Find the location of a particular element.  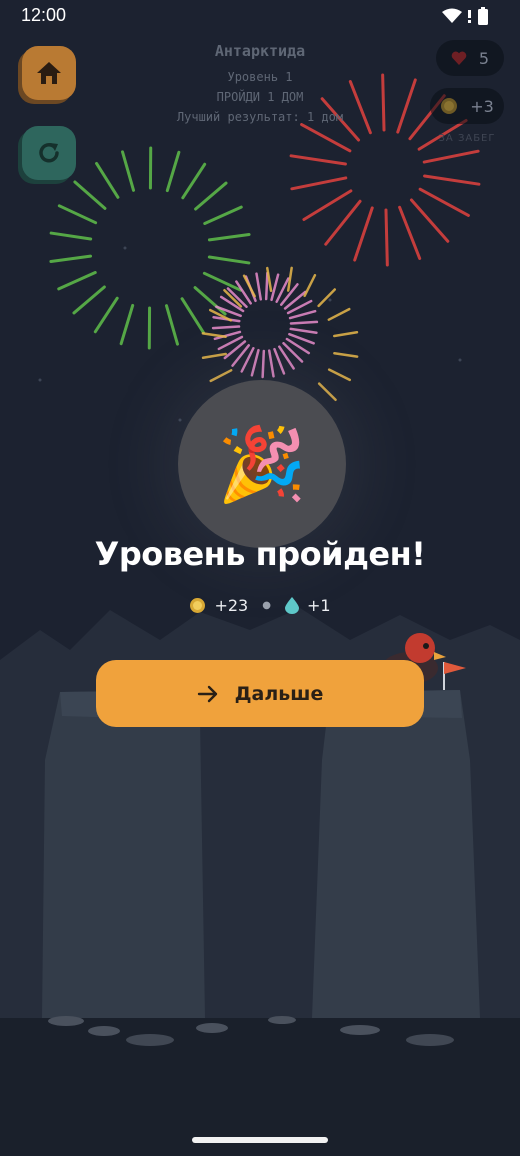

level-number: Уровень 1 is located at coordinates (260, 77).